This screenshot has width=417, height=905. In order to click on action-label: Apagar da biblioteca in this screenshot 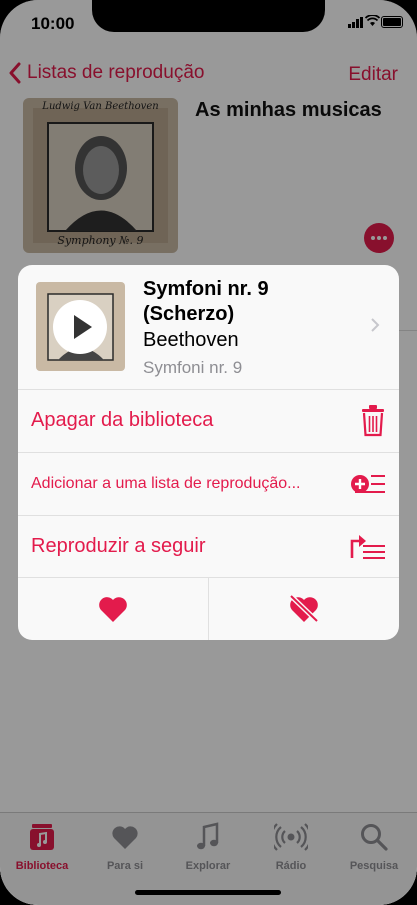, I will do `click(122, 420)`.